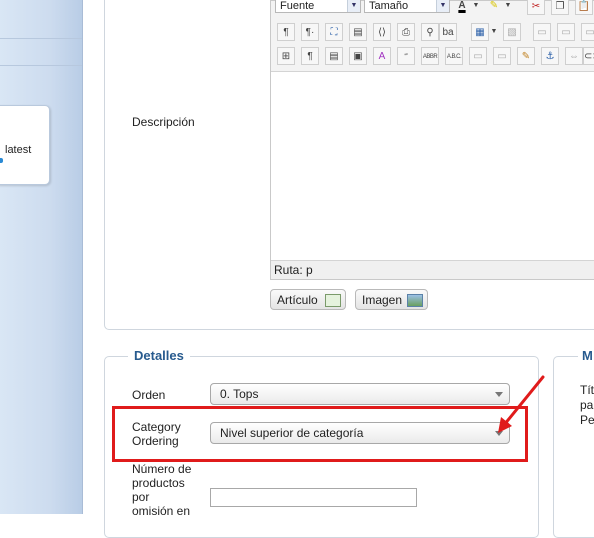 The width and height of the screenshot is (594, 538). Describe the element at coordinates (512, 32) in the screenshot. I see `delete-layer-icon: ▧` at that location.